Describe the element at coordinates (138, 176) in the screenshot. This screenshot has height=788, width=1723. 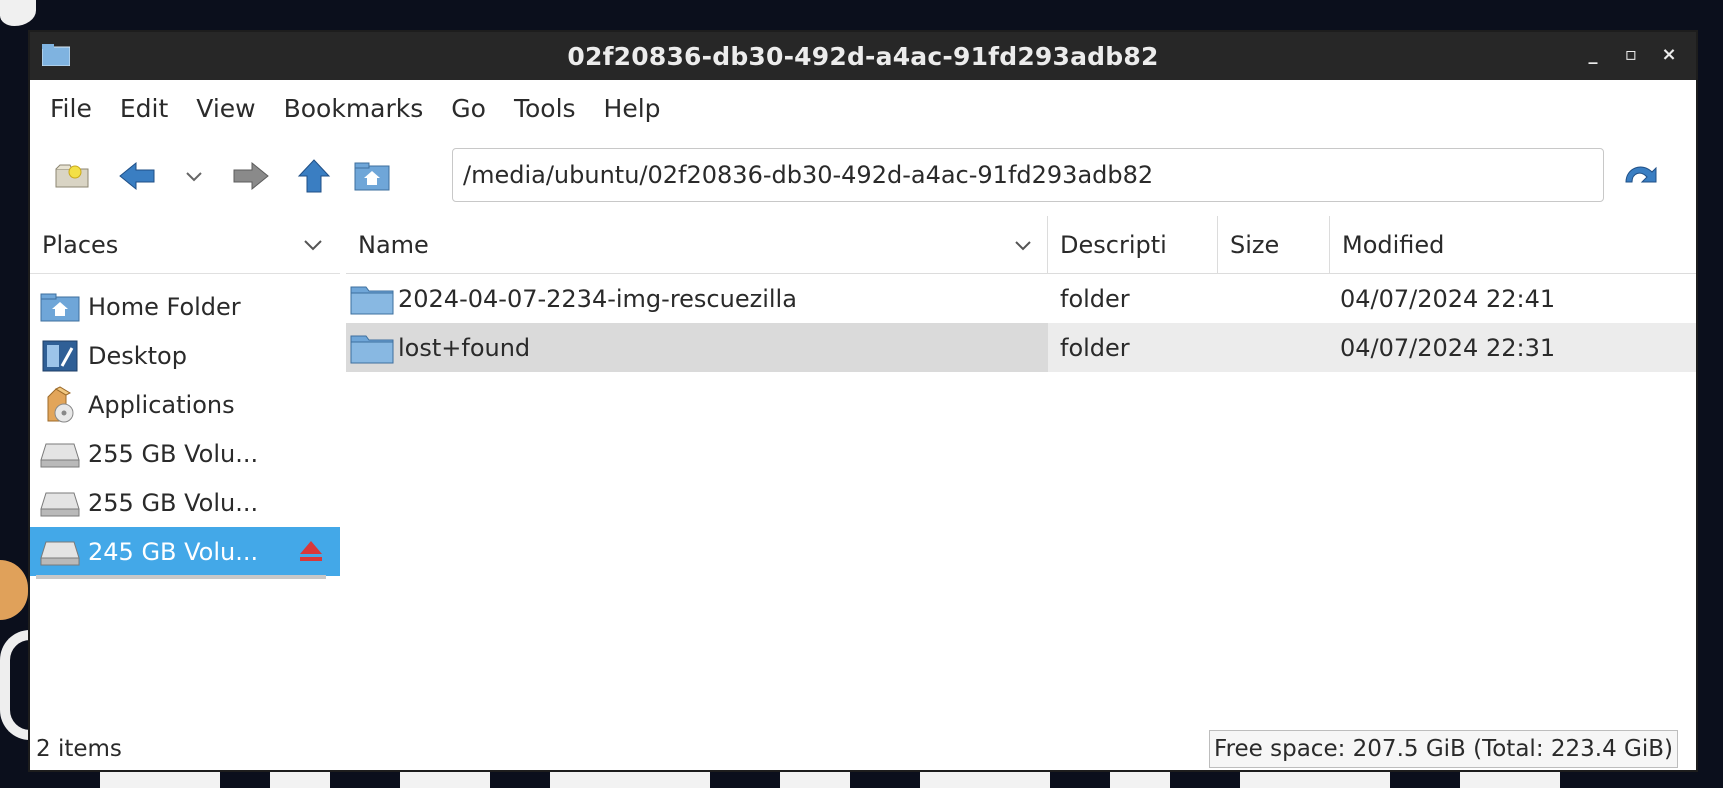
I see `back-icon` at that location.